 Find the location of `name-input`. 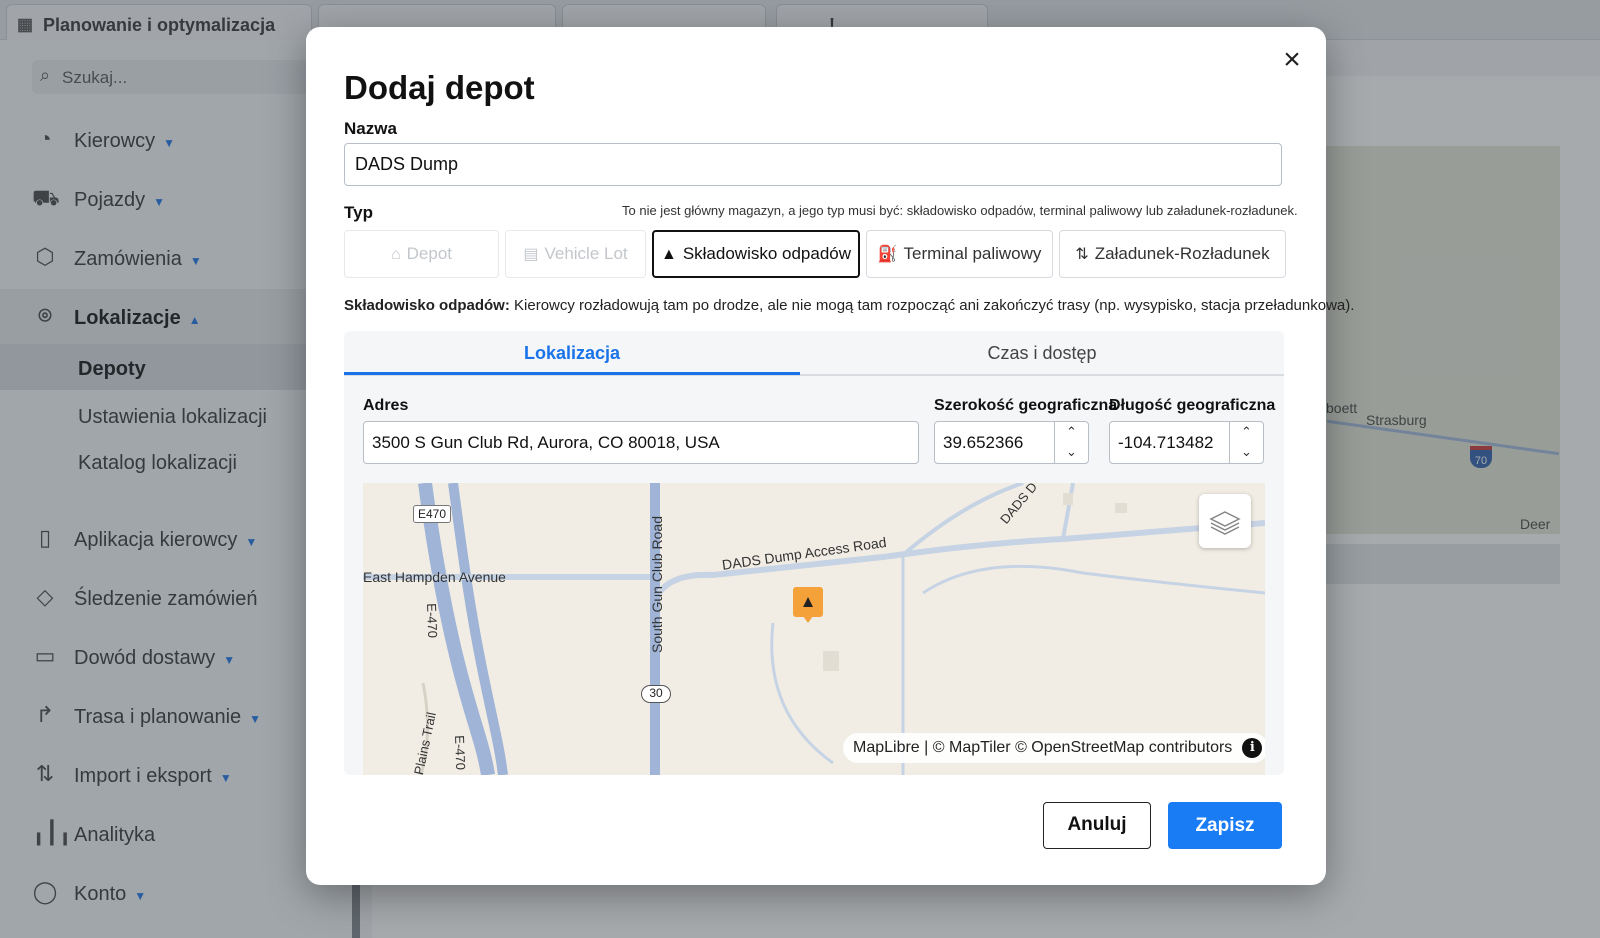

name-input is located at coordinates (813, 164).